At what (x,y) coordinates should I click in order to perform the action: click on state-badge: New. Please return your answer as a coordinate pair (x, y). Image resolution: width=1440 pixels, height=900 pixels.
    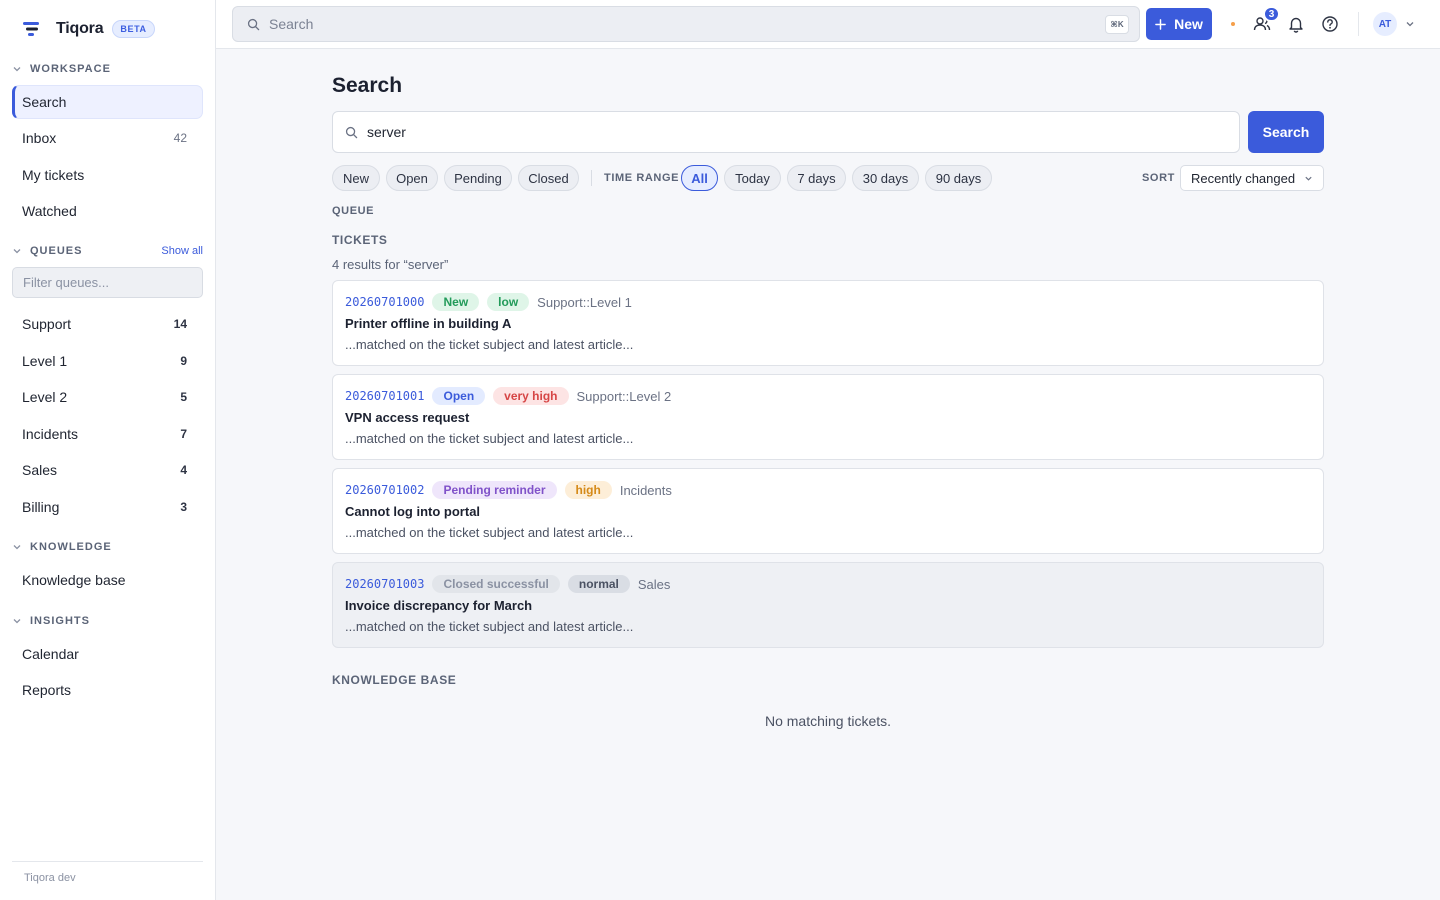
    Looking at the image, I should click on (456, 302).